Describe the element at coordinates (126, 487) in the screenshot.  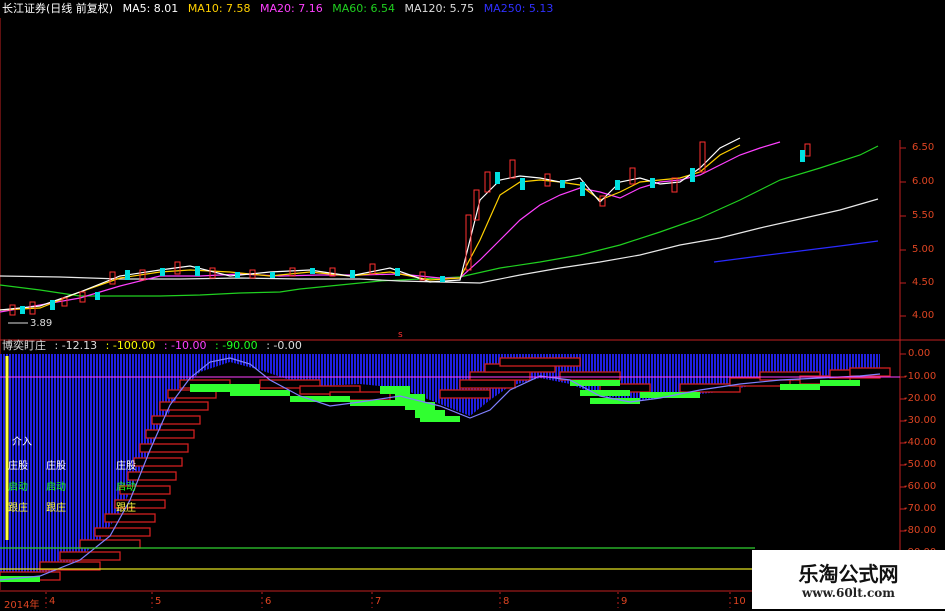
I see `signal-start-3: 启动` at that location.